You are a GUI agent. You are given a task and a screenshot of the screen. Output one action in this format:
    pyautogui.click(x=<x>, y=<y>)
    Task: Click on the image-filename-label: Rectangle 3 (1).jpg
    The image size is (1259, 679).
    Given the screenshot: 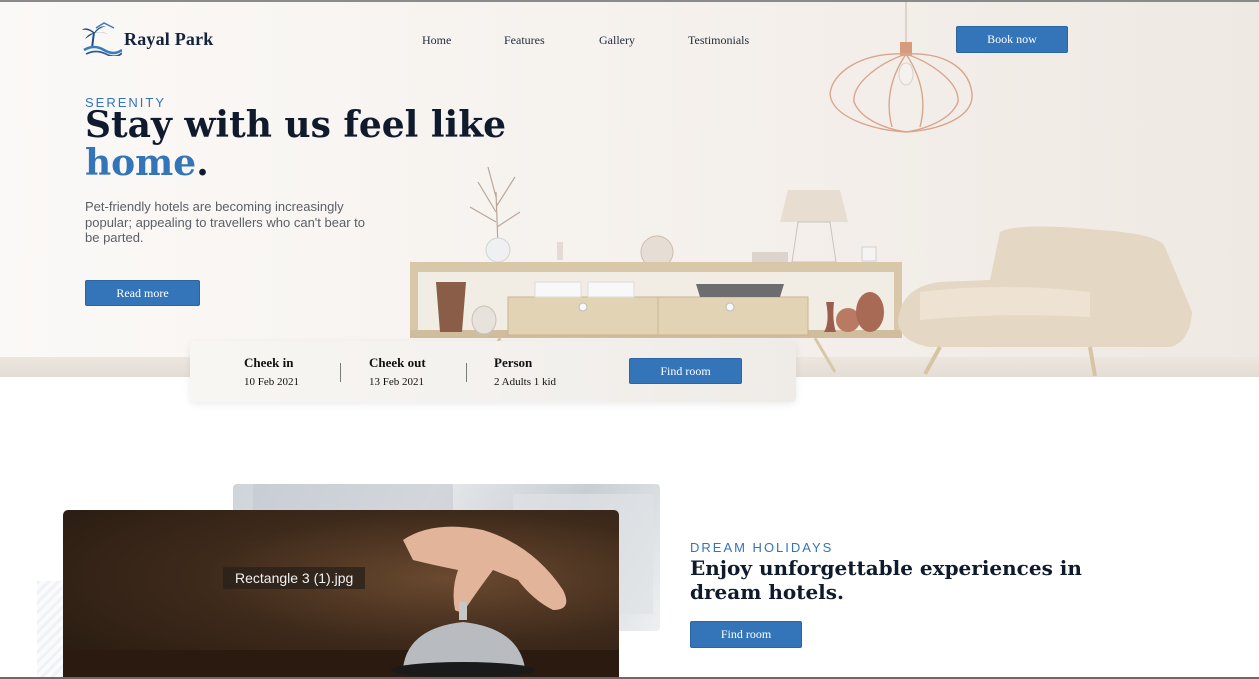 What is the action you would take?
    pyautogui.click(x=294, y=578)
    